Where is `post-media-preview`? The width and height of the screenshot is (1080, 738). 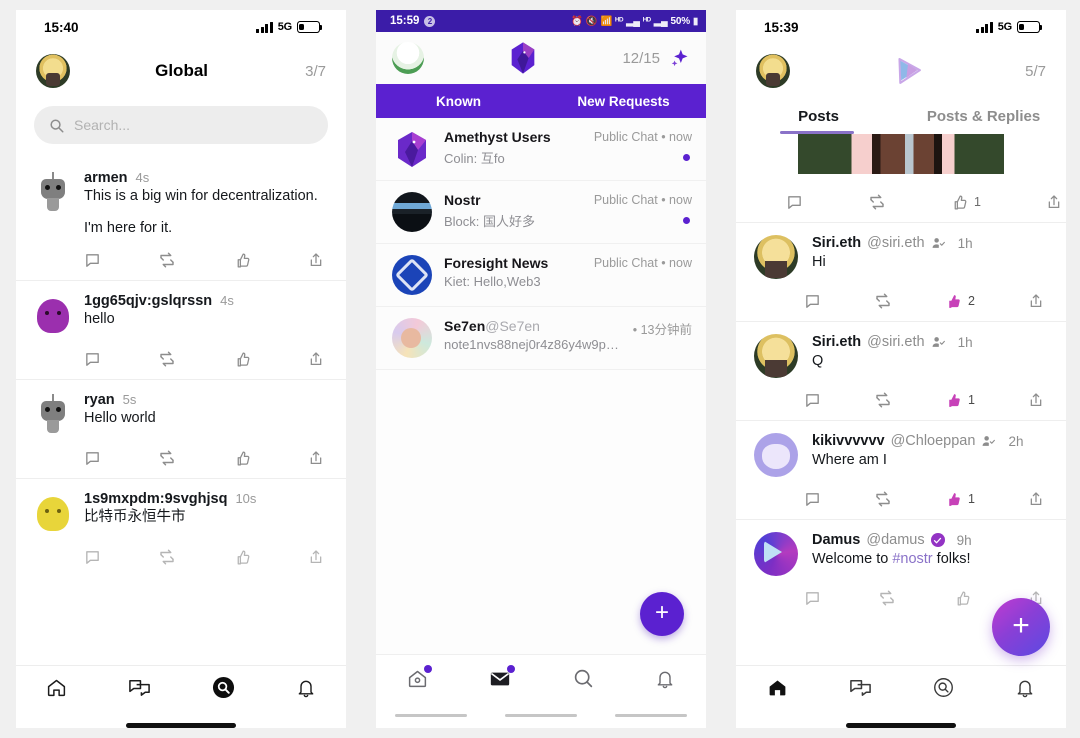 post-media-preview is located at coordinates (901, 157).